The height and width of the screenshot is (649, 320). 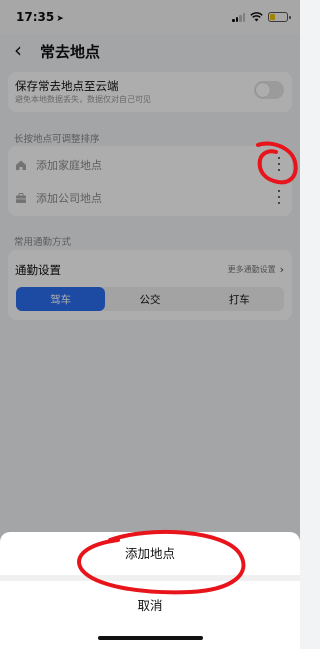 I want to click on sheet-divider, so click(x=150, y=578).